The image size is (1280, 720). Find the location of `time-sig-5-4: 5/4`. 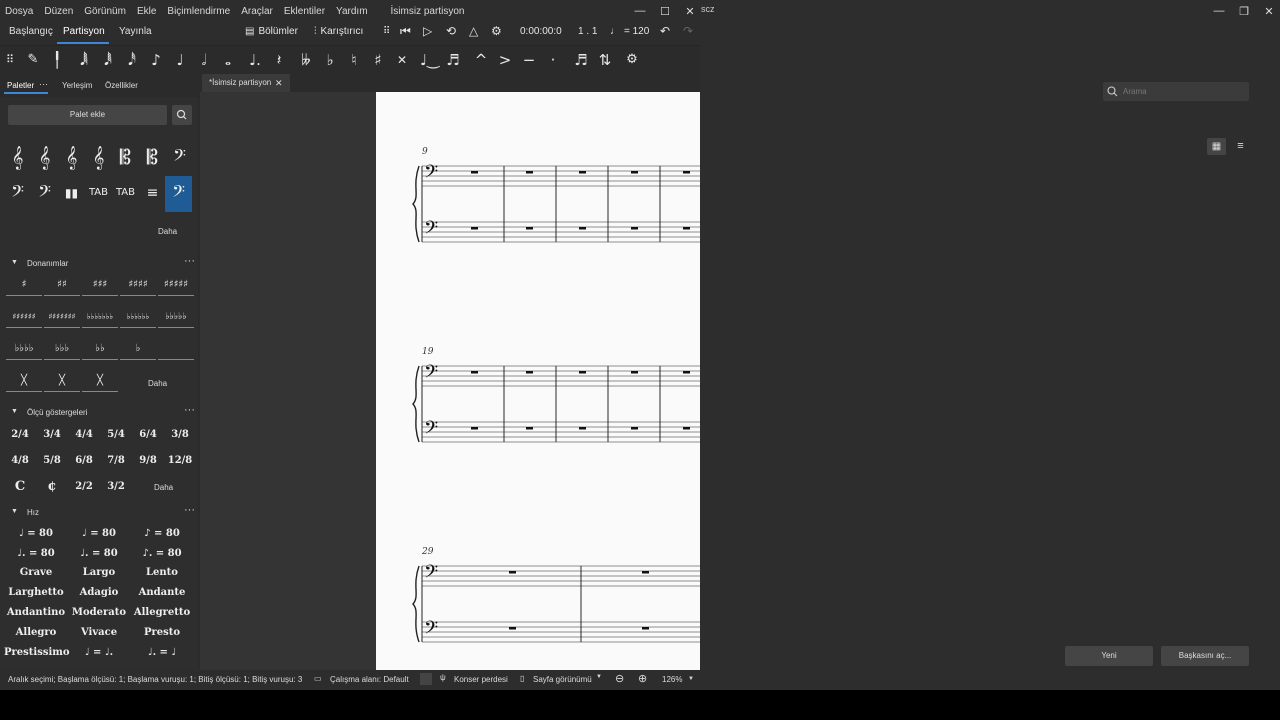

time-sig-5-4: 5/4 is located at coordinates (116, 435).